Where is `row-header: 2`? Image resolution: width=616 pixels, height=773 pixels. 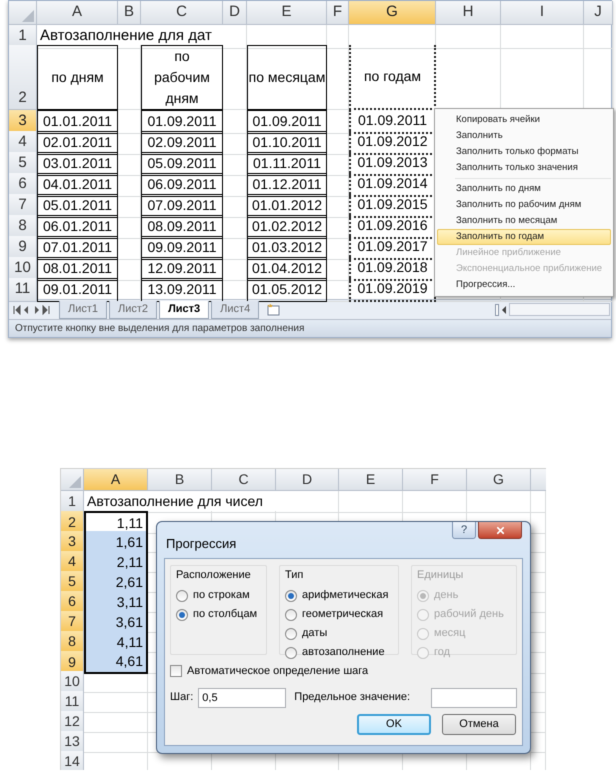
row-header: 2 is located at coordinates (23, 77).